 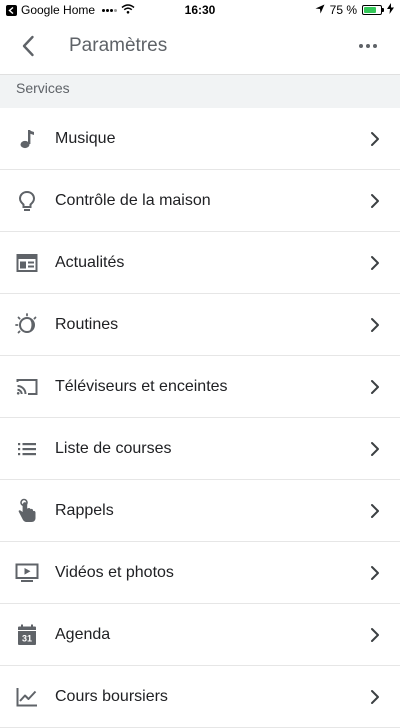 What do you see at coordinates (27, 639) in the screenshot?
I see `calendar-day-text: 31` at bounding box center [27, 639].